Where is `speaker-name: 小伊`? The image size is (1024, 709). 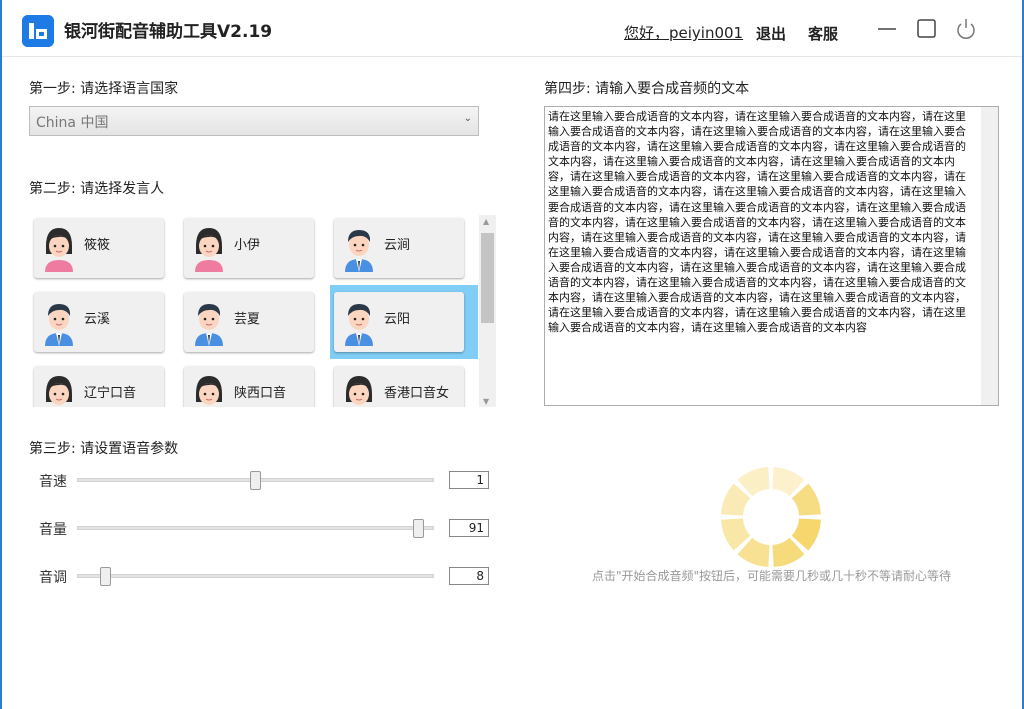 speaker-name: 小伊 is located at coordinates (247, 245).